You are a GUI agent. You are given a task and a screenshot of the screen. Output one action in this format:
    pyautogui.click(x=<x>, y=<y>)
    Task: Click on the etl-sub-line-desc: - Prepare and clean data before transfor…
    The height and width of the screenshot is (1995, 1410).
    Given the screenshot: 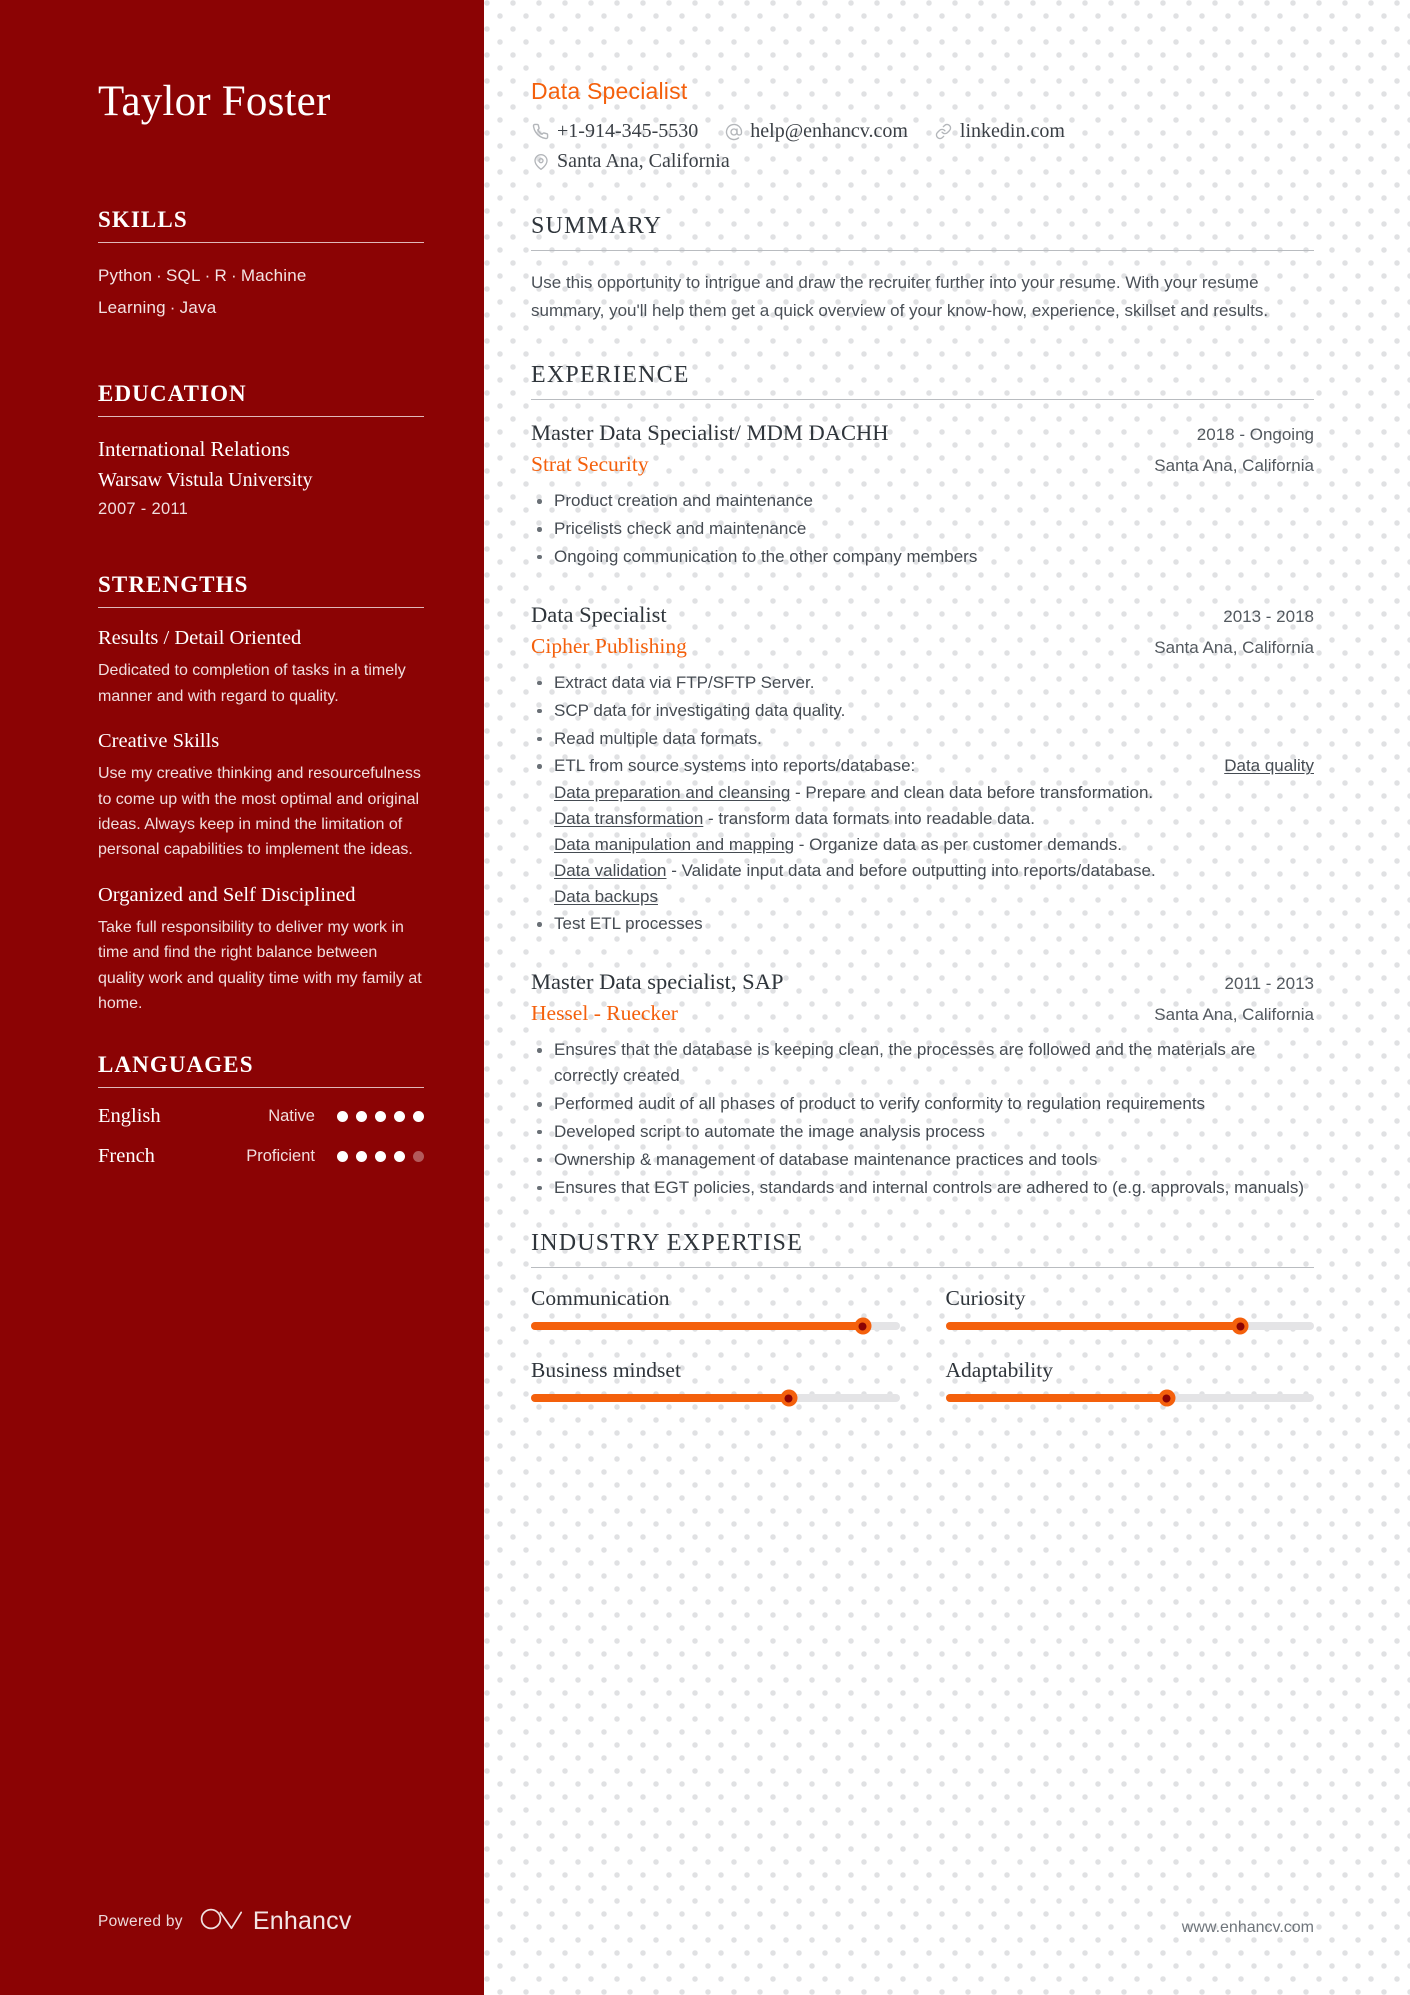 What is the action you would take?
    pyautogui.click(x=972, y=793)
    